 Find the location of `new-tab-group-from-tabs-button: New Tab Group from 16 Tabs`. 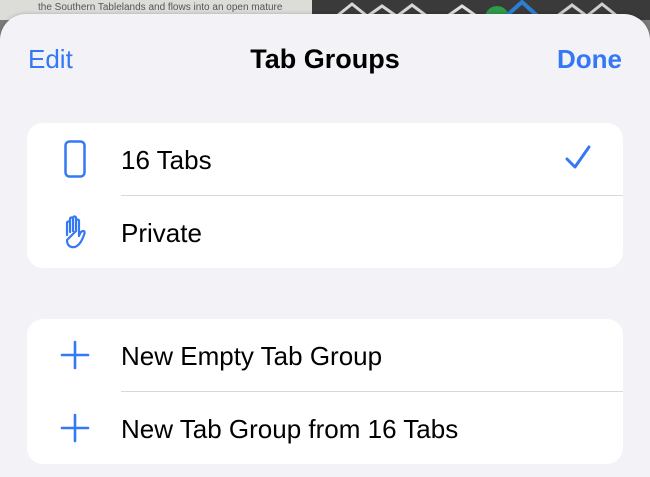

new-tab-group-from-tabs-button: New Tab Group from 16 Tabs is located at coordinates (325, 428).